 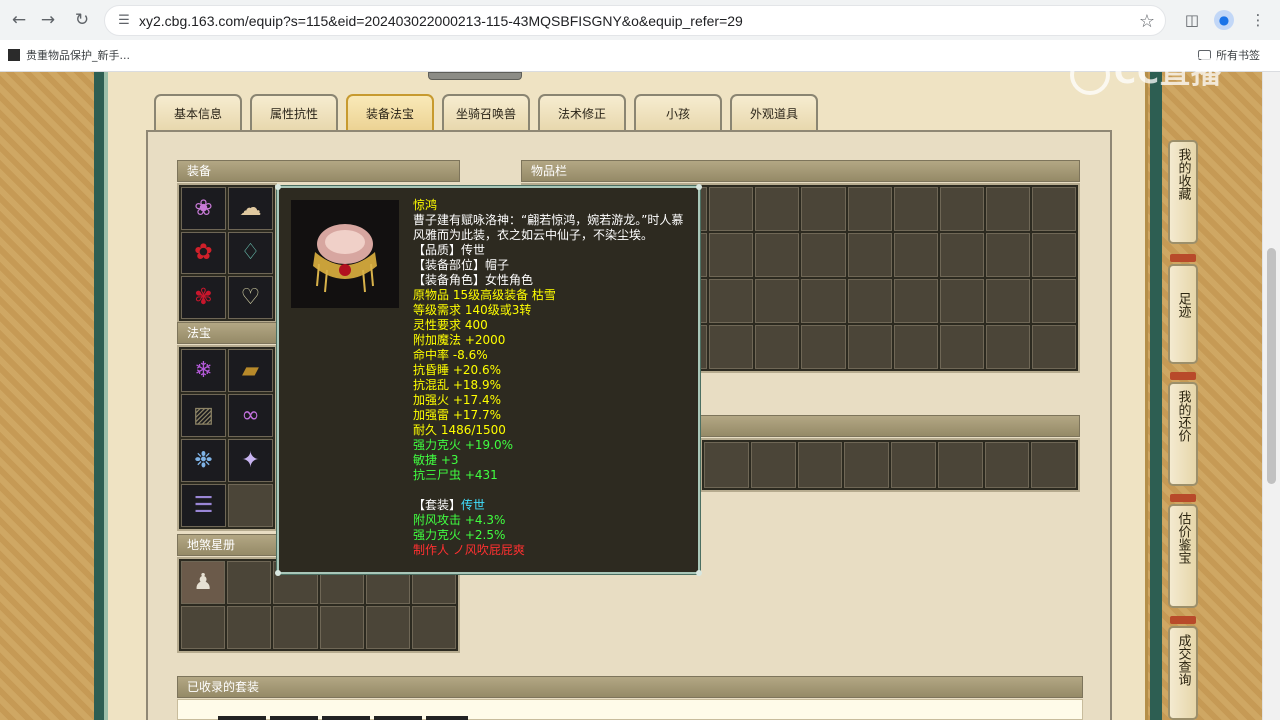 I want to click on tab-attributes: 属性抗性, so click(x=294, y=112).